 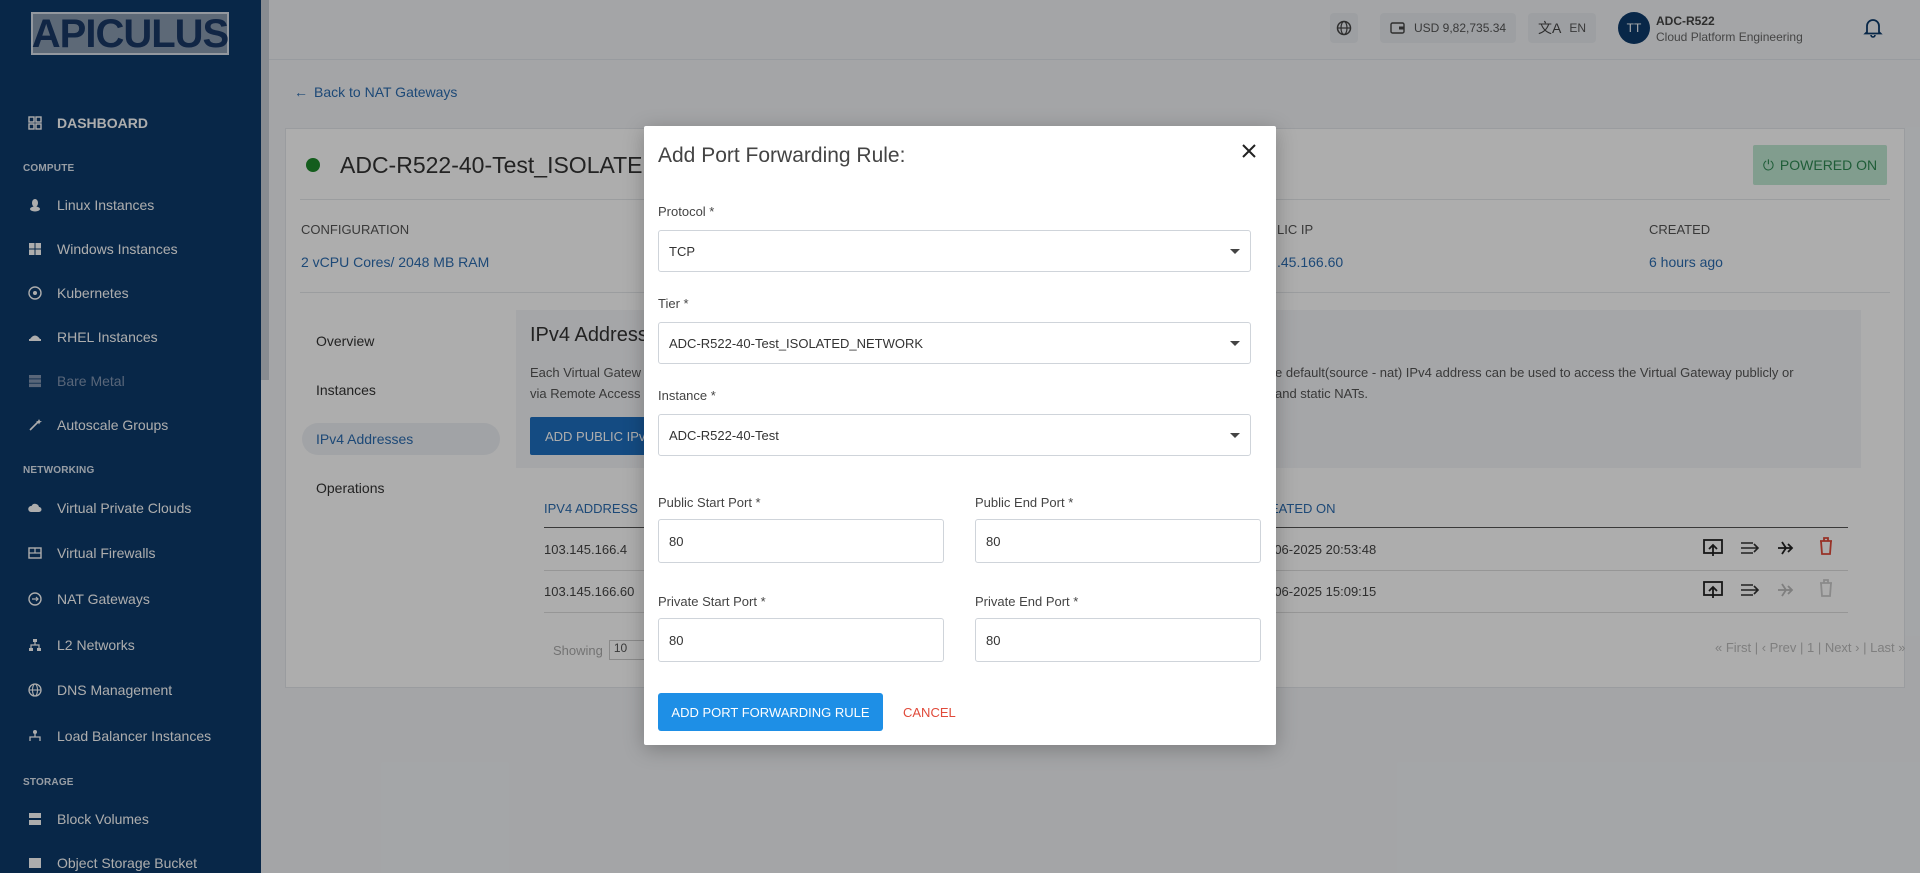 What do you see at coordinates (770, 712) in the screenshot?
I see `add-port-forwarding-rule-button: ADD PORT FORWARDING RULE` at bounding box center [770, 712].